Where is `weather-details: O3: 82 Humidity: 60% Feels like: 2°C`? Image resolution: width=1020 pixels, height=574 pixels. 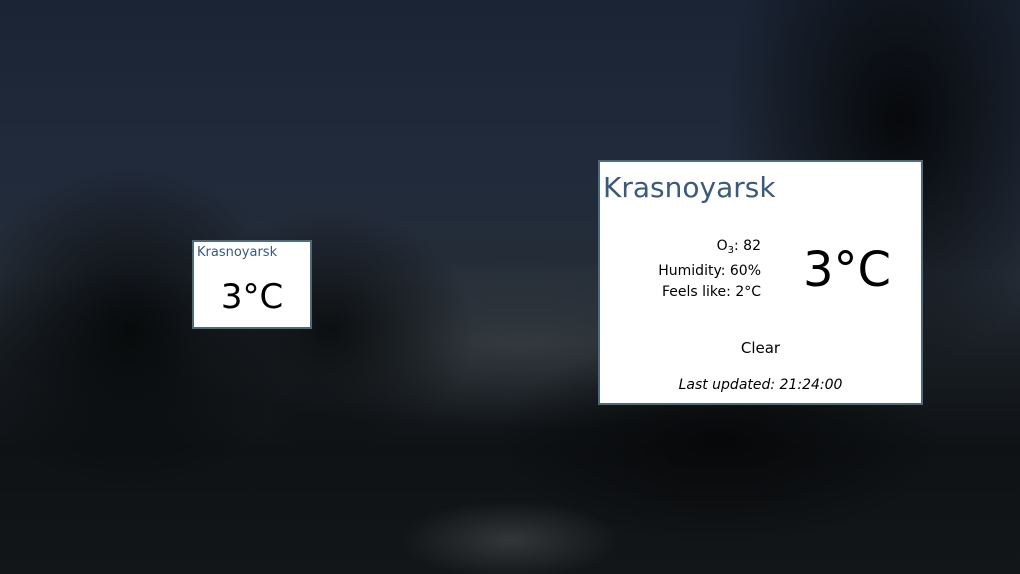
weather-details: O3: 82 Humidity: 60% Feels like: 2°C is located at coordinates (709, 269).